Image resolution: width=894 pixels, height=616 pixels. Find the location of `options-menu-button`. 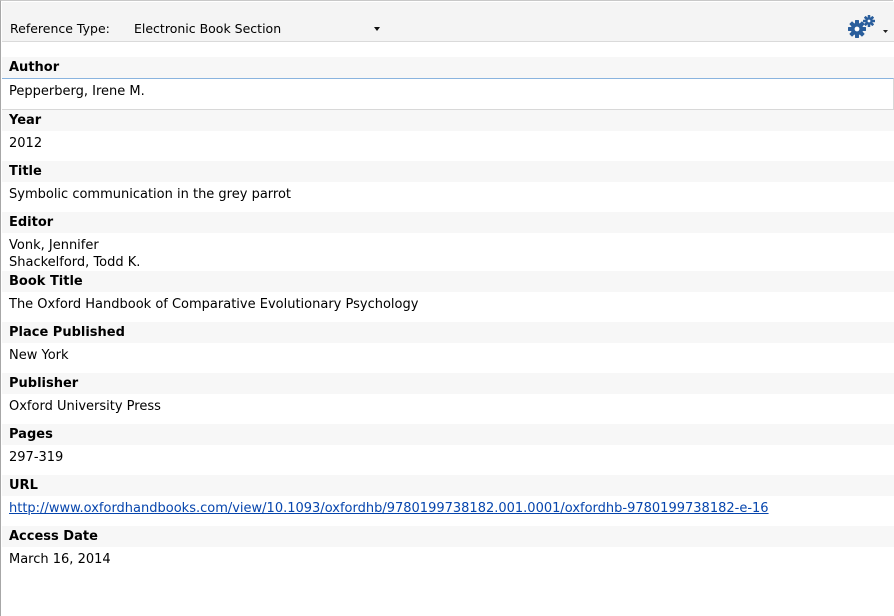

options-menu-button is located at coordinates (868, 27).